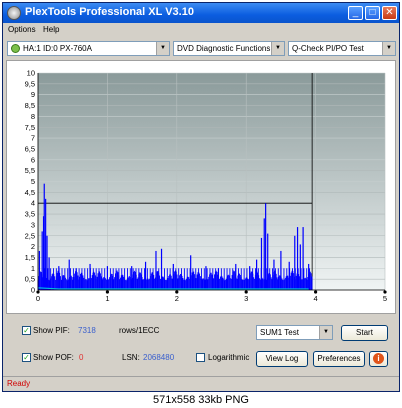 Image resolution: width=402 pixels, height=408 pixels. I want to click on y-tick-label: 4, so click(33, 203).